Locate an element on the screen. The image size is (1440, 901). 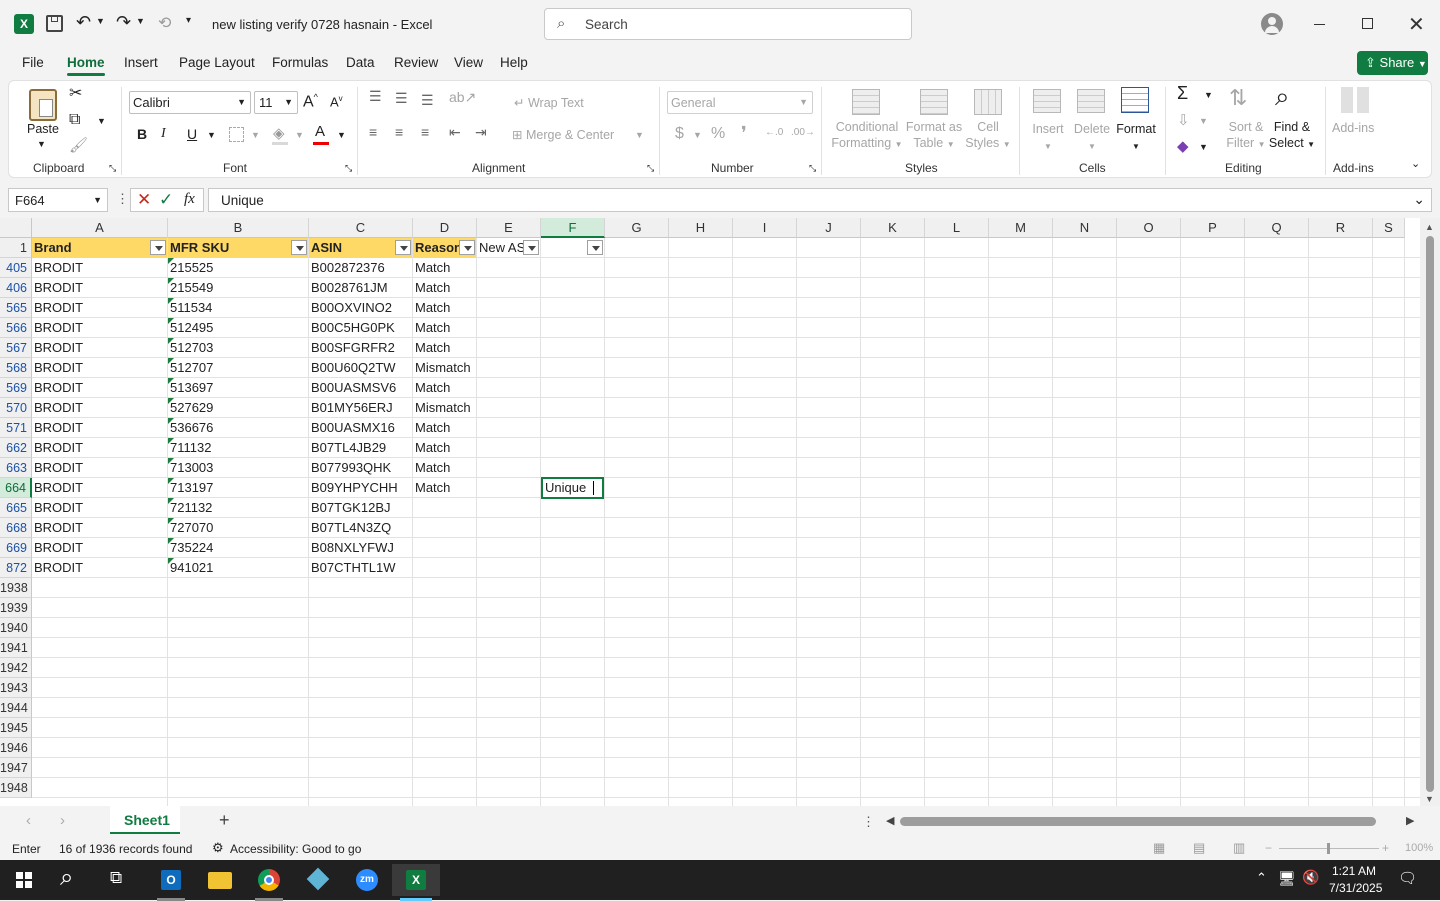
delete-cells-button: Delete ▼ is located at coordinates (1092, 138).